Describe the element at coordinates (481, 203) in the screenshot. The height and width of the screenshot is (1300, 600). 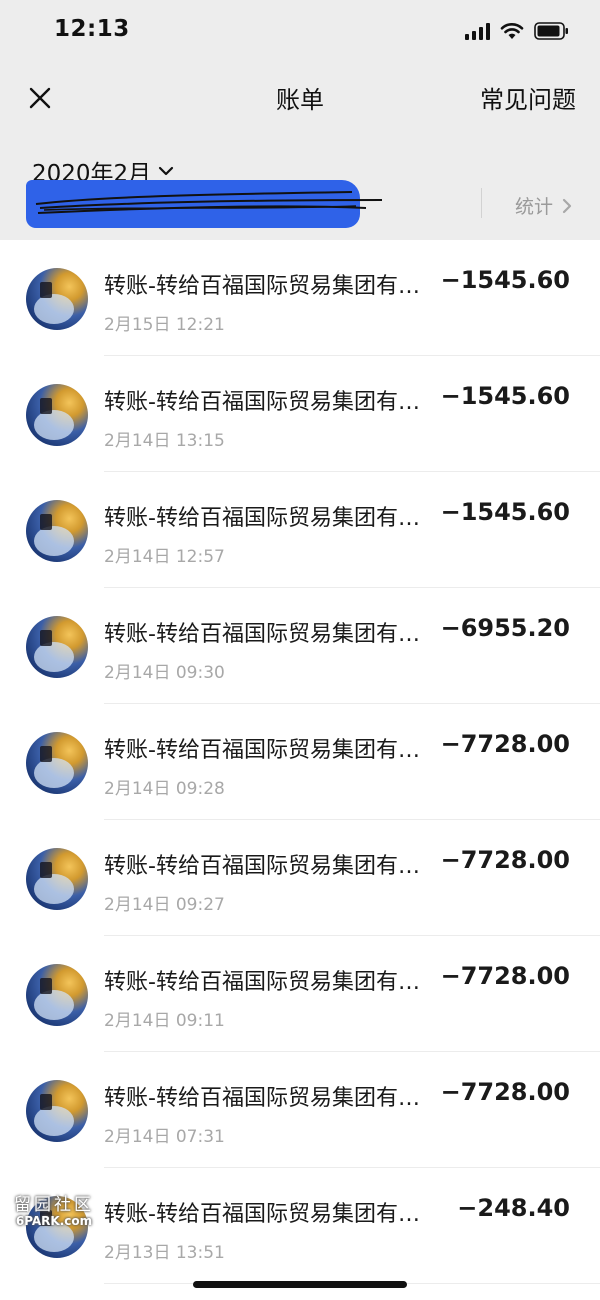
I see `header-divider` at that location.